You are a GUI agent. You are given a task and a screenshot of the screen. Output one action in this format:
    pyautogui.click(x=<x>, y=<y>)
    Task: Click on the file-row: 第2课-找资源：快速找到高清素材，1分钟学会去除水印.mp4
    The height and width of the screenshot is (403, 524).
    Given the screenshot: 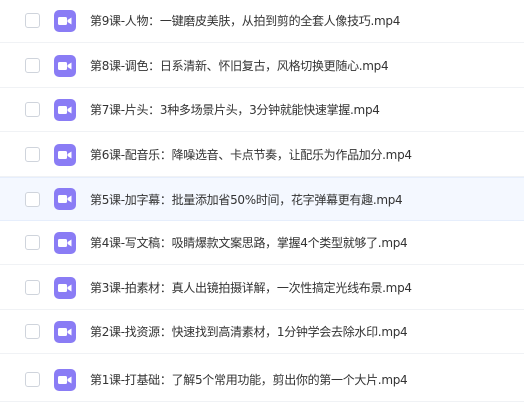 What is the action you would take?
    pyautogui.click(x=262, y=332)
    